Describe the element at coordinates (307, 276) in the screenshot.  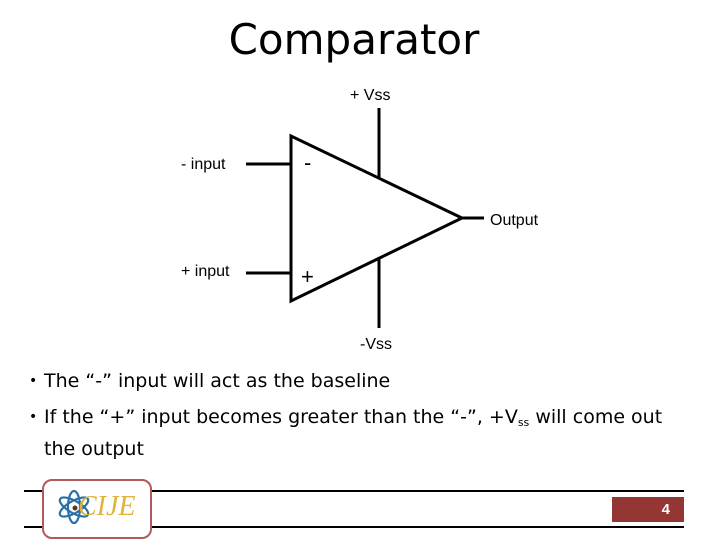
I see `plus-terminal-sign: +` at that location.